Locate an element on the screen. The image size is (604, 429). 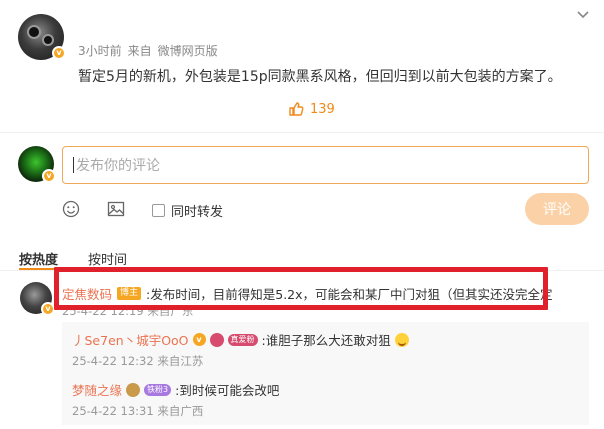
checkbox is located at coordinates (158, 210).